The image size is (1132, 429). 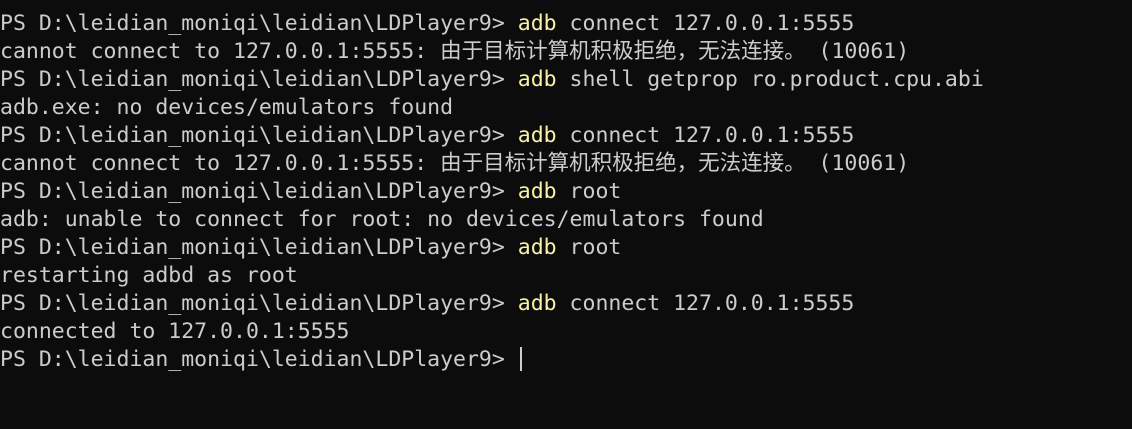 I want to click on text-cursor, so click(x=520, y=359).